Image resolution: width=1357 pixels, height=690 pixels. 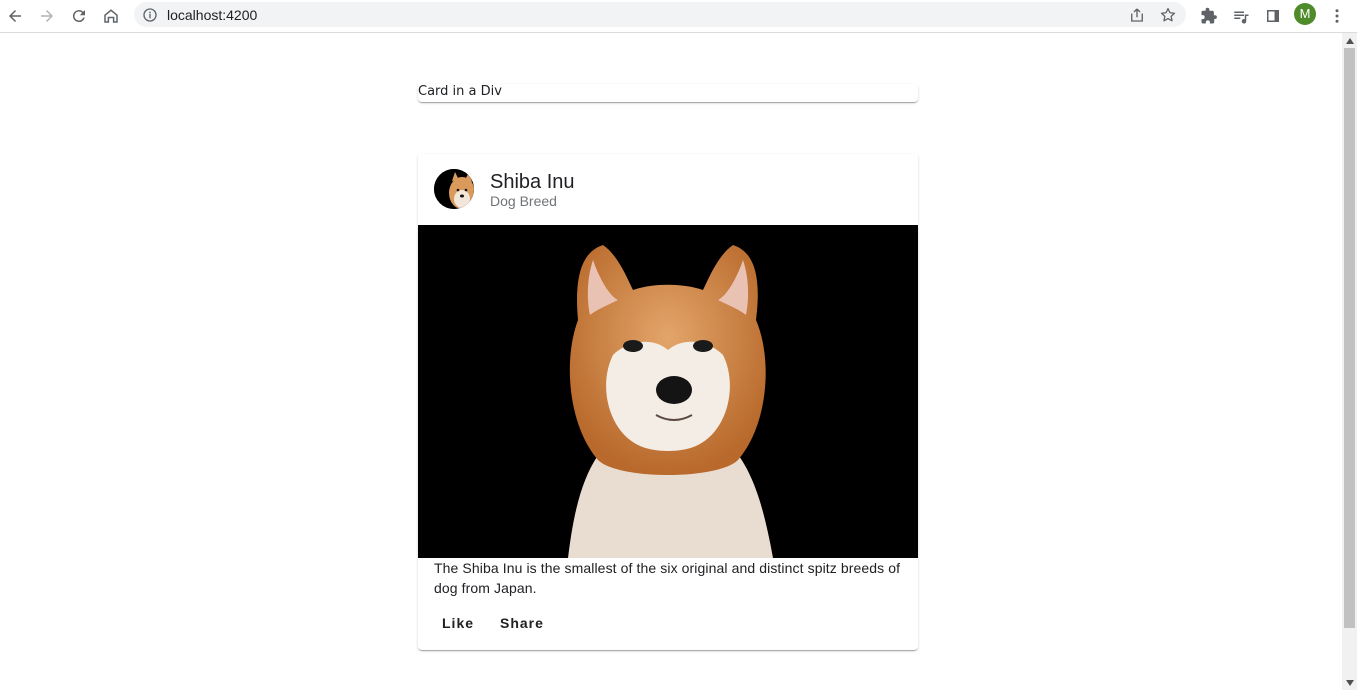 What do you see at coordinates (454, 189) in the screenshot?
I see `avatar` at bounding box center [454, 189].